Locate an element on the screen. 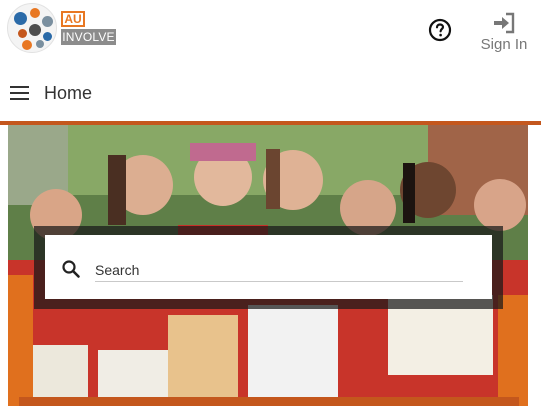 The width and height of the screenshot is (541, 406). nav-bar: Home is located at coordinates (270, 93).